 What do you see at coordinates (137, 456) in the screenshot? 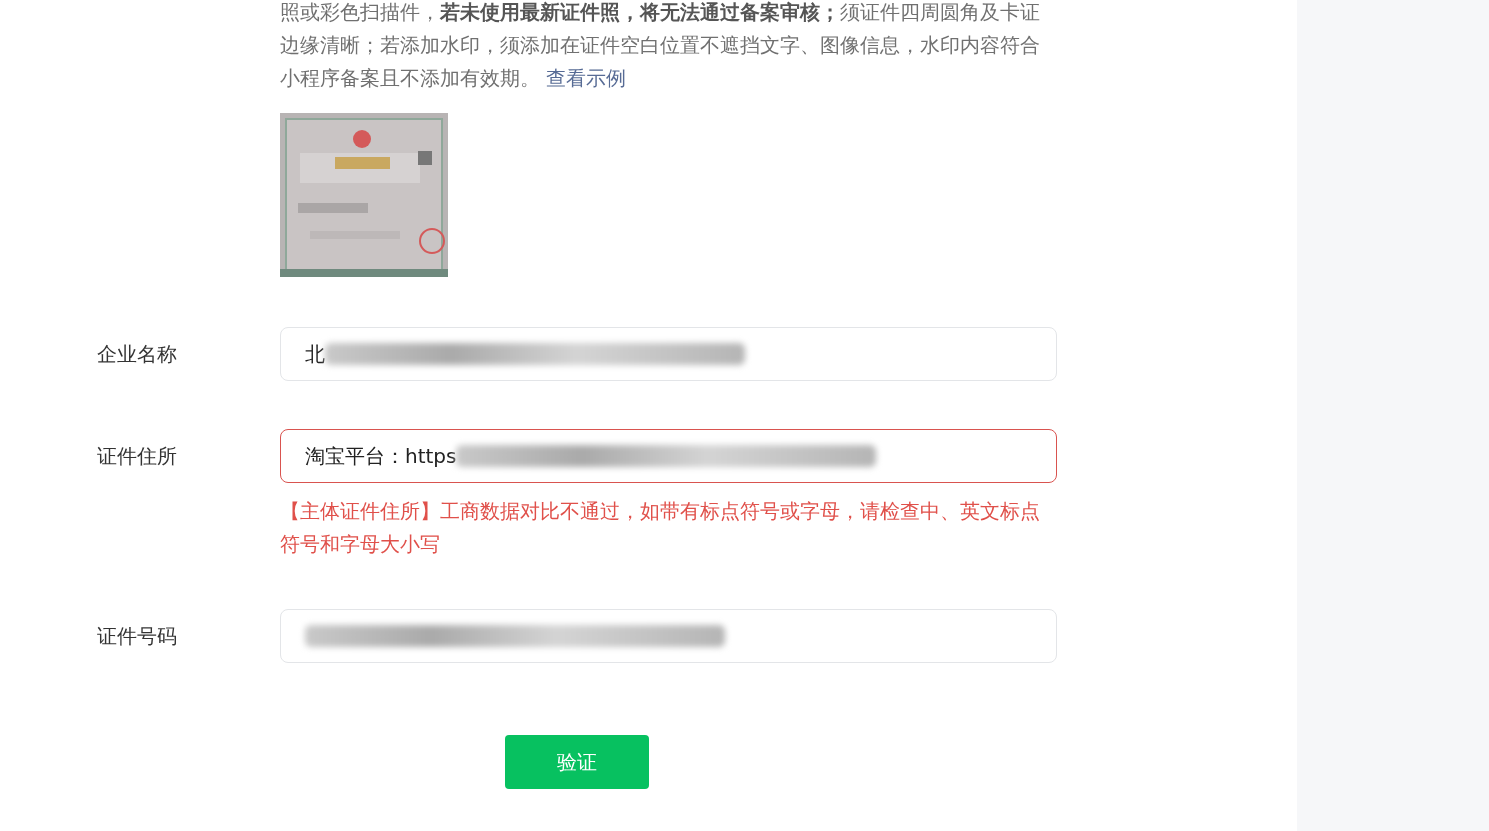
I see `field-label: 证件住所` at bounding box center [137, 456].